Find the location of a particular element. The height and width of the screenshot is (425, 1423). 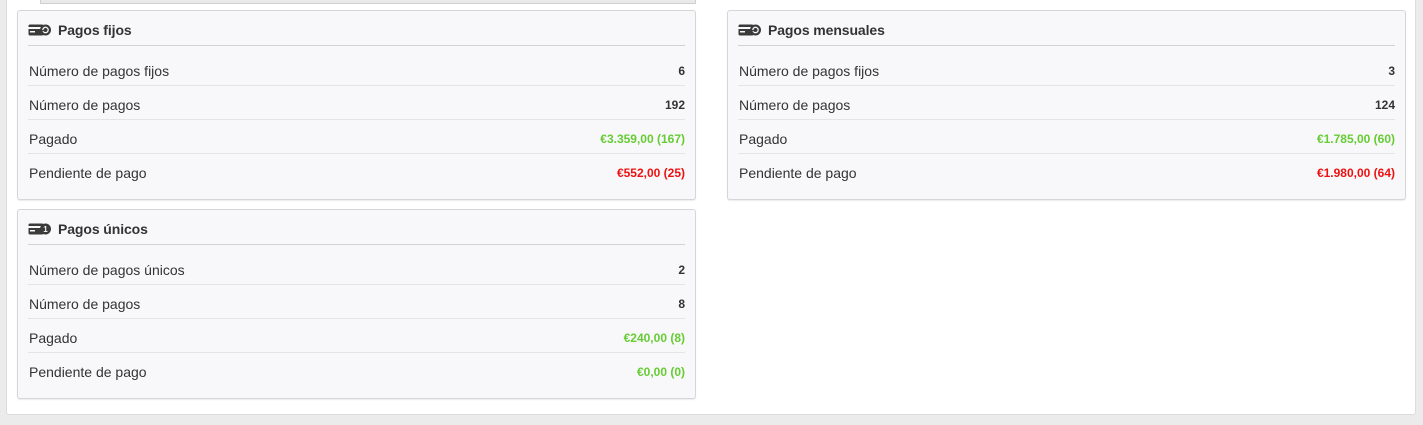

list-item: Número de pagos únicos 2 is located at coordinates (356, 268).